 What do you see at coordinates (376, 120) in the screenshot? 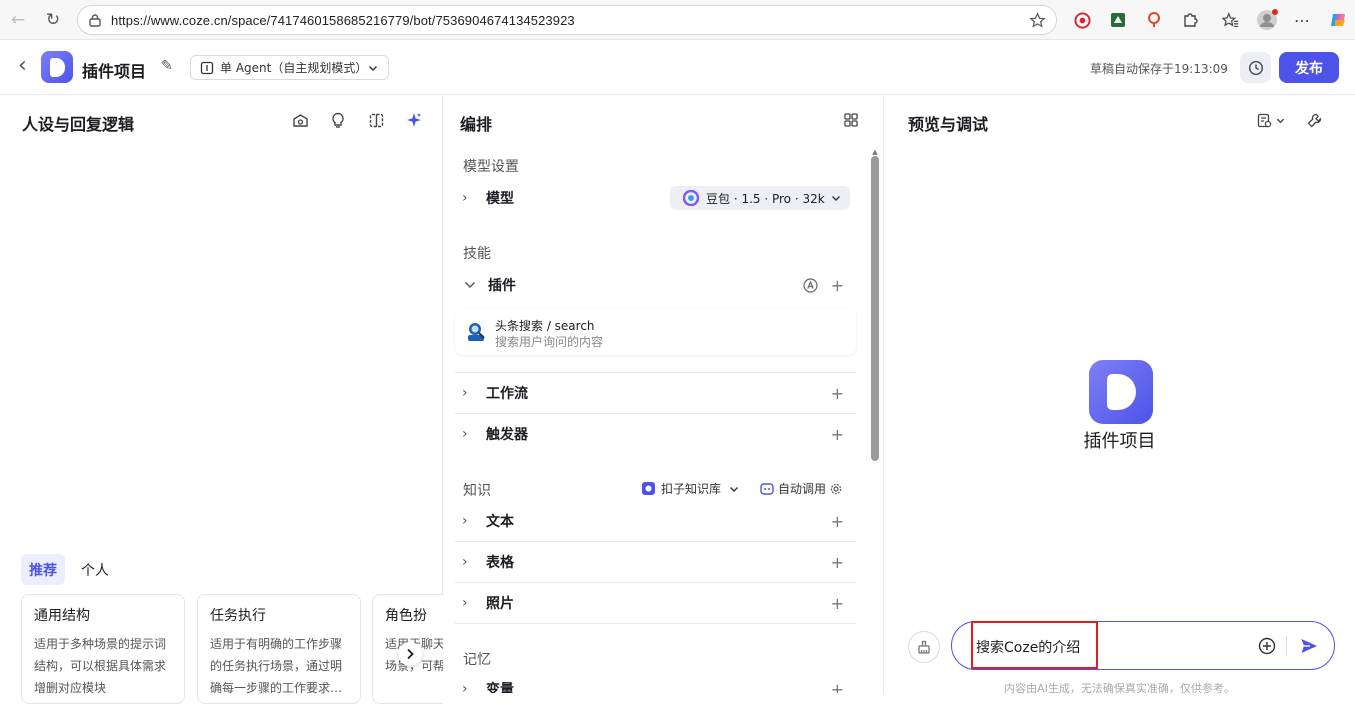
I see `split-view-icon` at bounding box center [376, 120].